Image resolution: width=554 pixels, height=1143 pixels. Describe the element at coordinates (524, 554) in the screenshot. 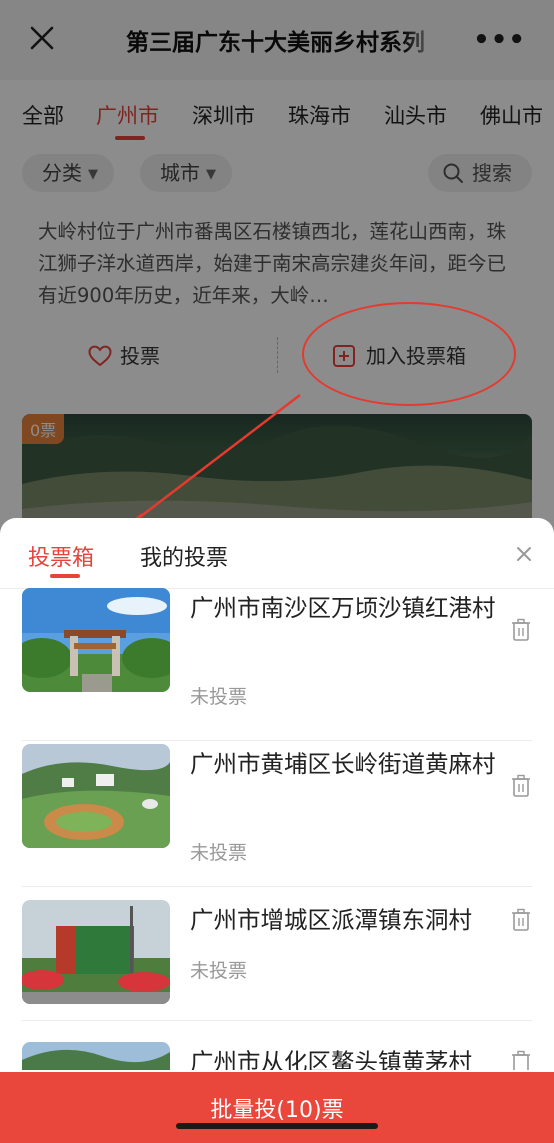

I see `close-icon` at that location.